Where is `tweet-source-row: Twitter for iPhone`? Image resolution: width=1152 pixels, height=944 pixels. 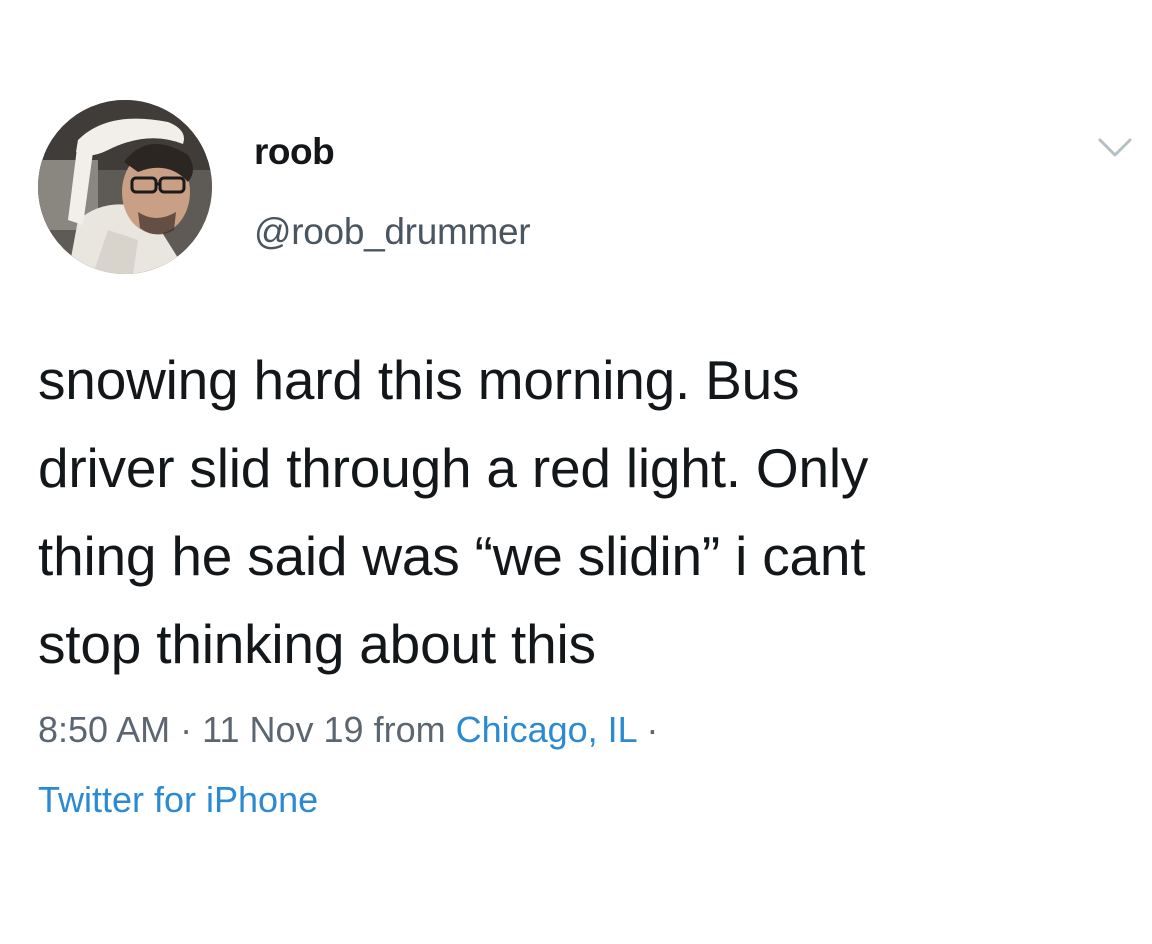 tweet-source-row: Twitter for iPhone is located at coordinates (178, 800).